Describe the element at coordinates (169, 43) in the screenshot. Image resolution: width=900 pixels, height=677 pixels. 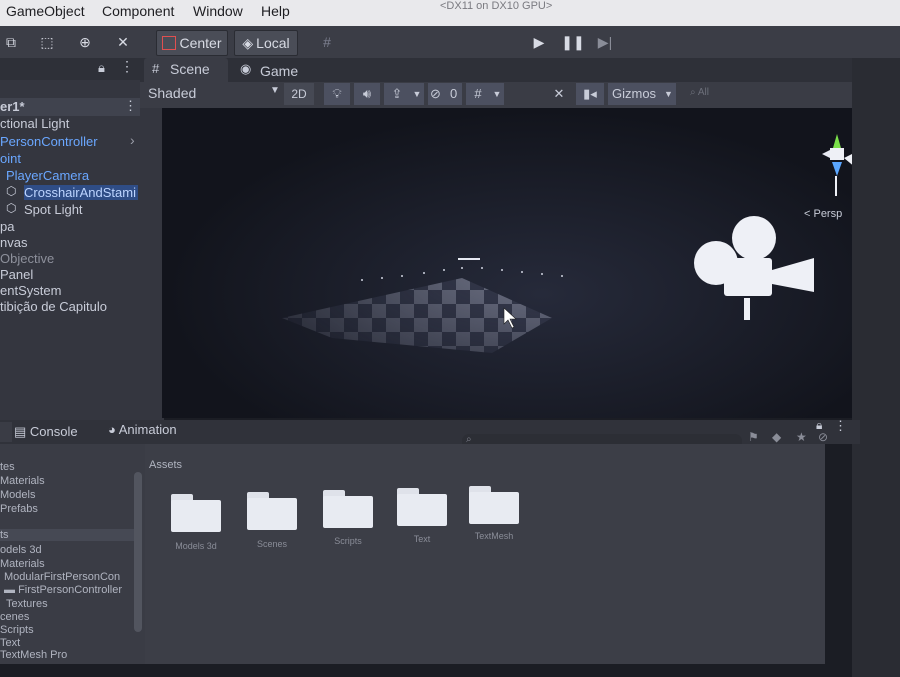
I see `pivot-icon` at that location.